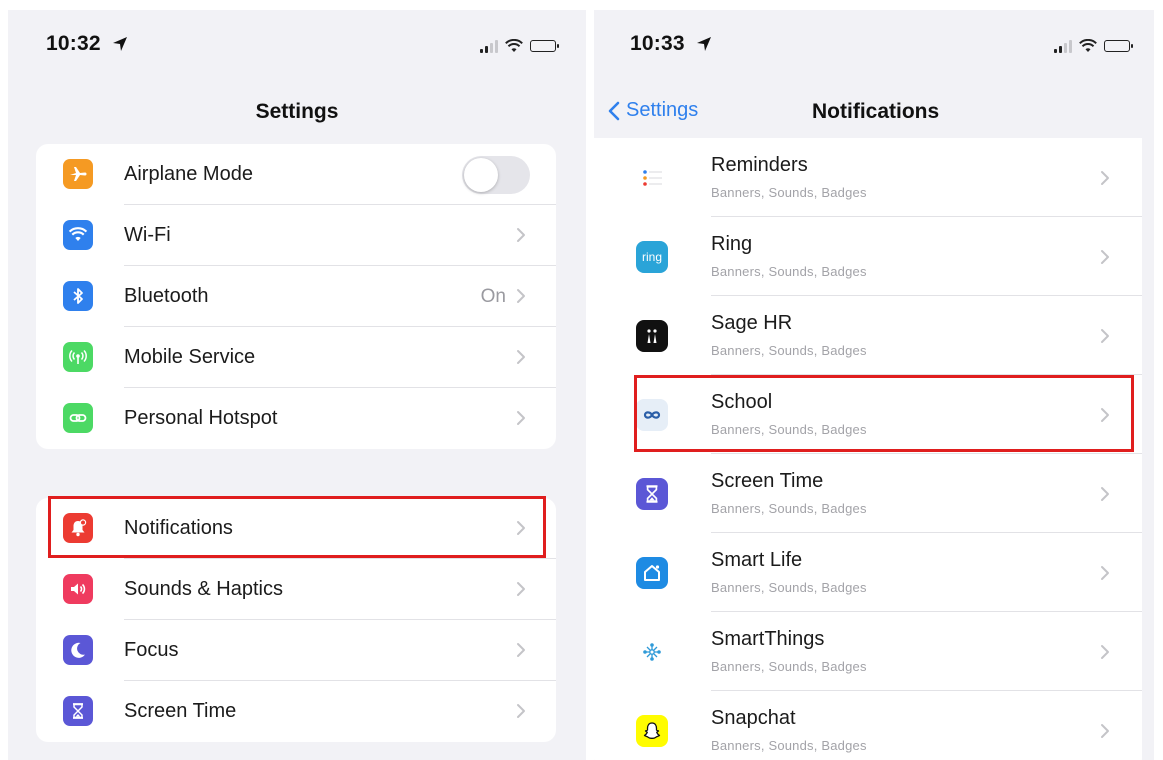 This screenshot has width=1163, height=760. I want to click on settings-row-label: Notifications, so click(178, 528).